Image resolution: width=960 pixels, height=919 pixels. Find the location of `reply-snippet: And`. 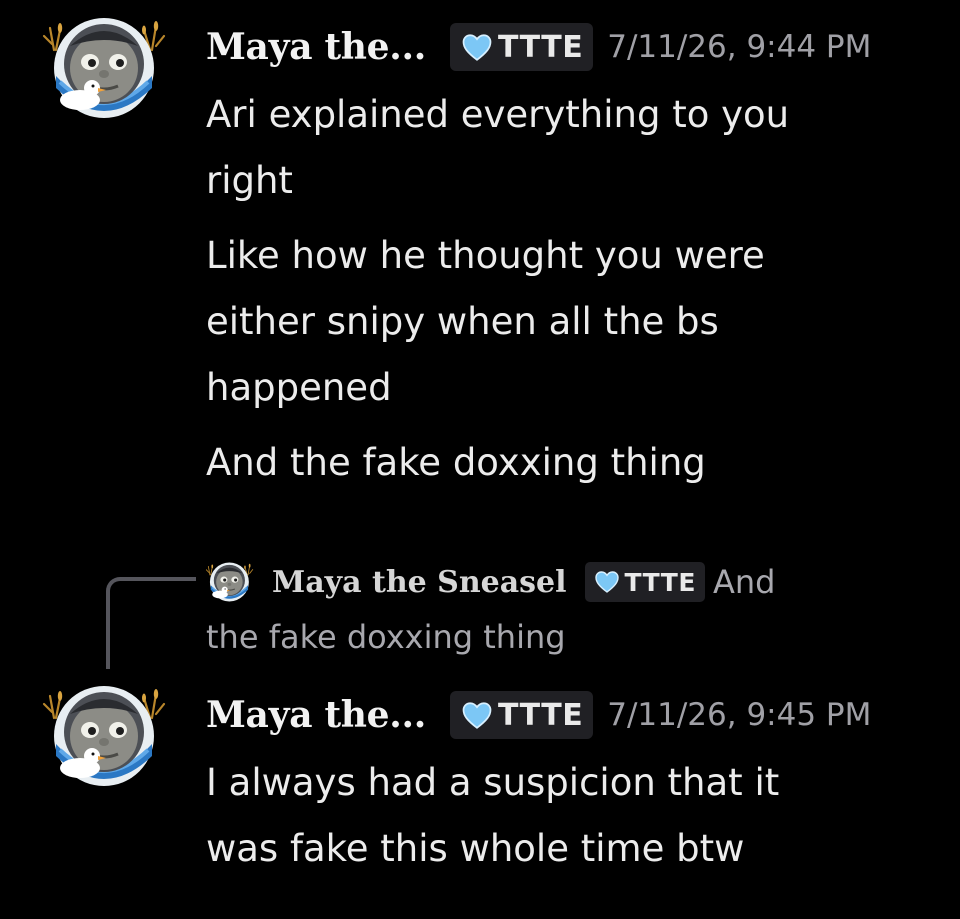

reply-snippet: And is located at coordinates (744, 582).